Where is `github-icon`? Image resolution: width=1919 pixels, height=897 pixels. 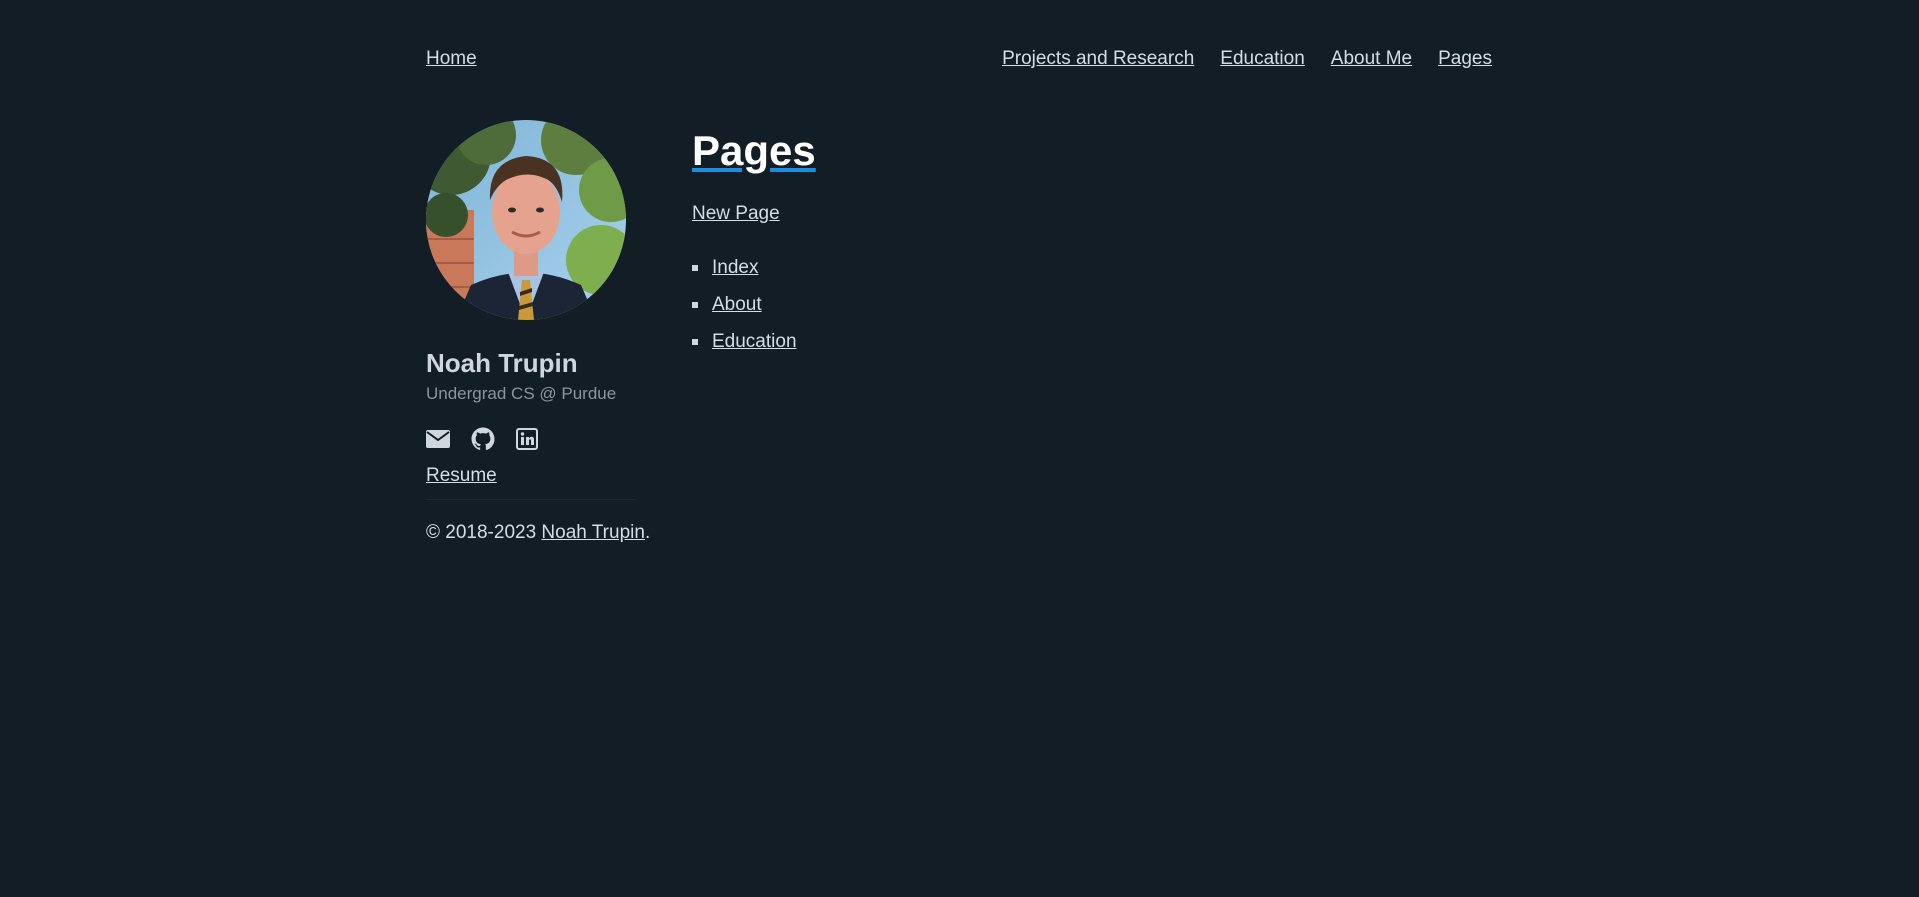
github-icon is located at coordinates (483, 439).